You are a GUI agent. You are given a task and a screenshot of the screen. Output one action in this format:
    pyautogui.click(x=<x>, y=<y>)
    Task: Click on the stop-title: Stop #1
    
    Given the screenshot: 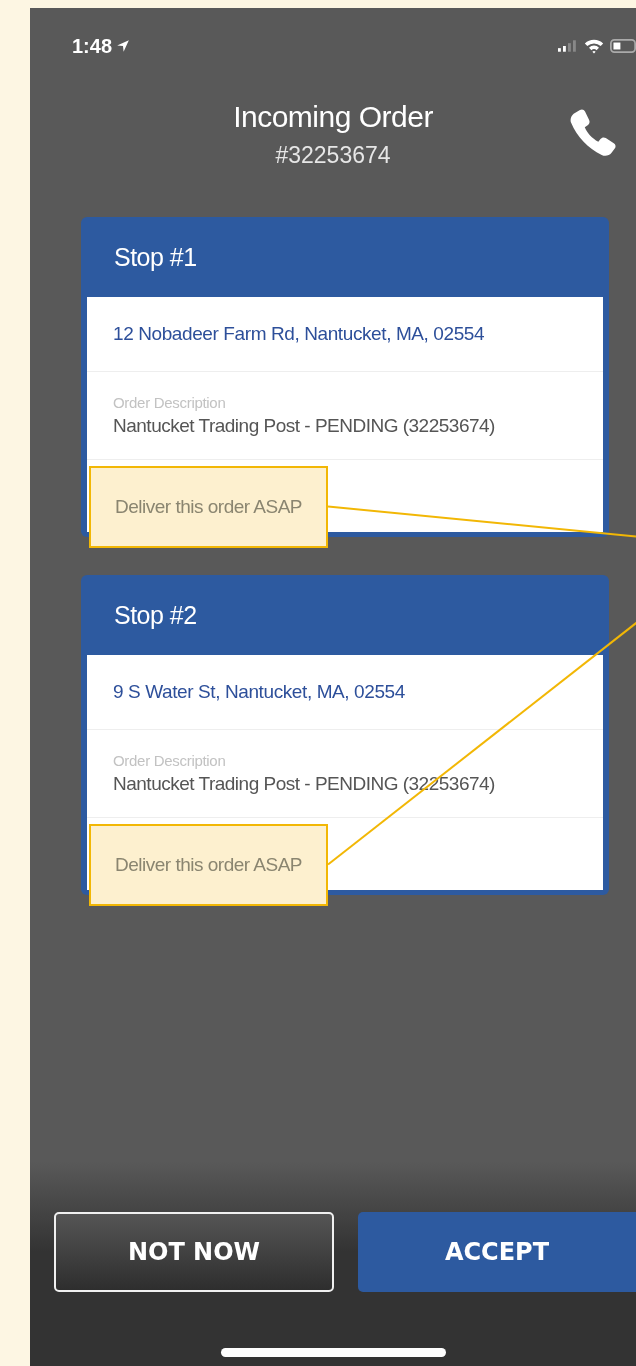 What is the action you would take?
    pyautogui.click(x=155, y=257)
    